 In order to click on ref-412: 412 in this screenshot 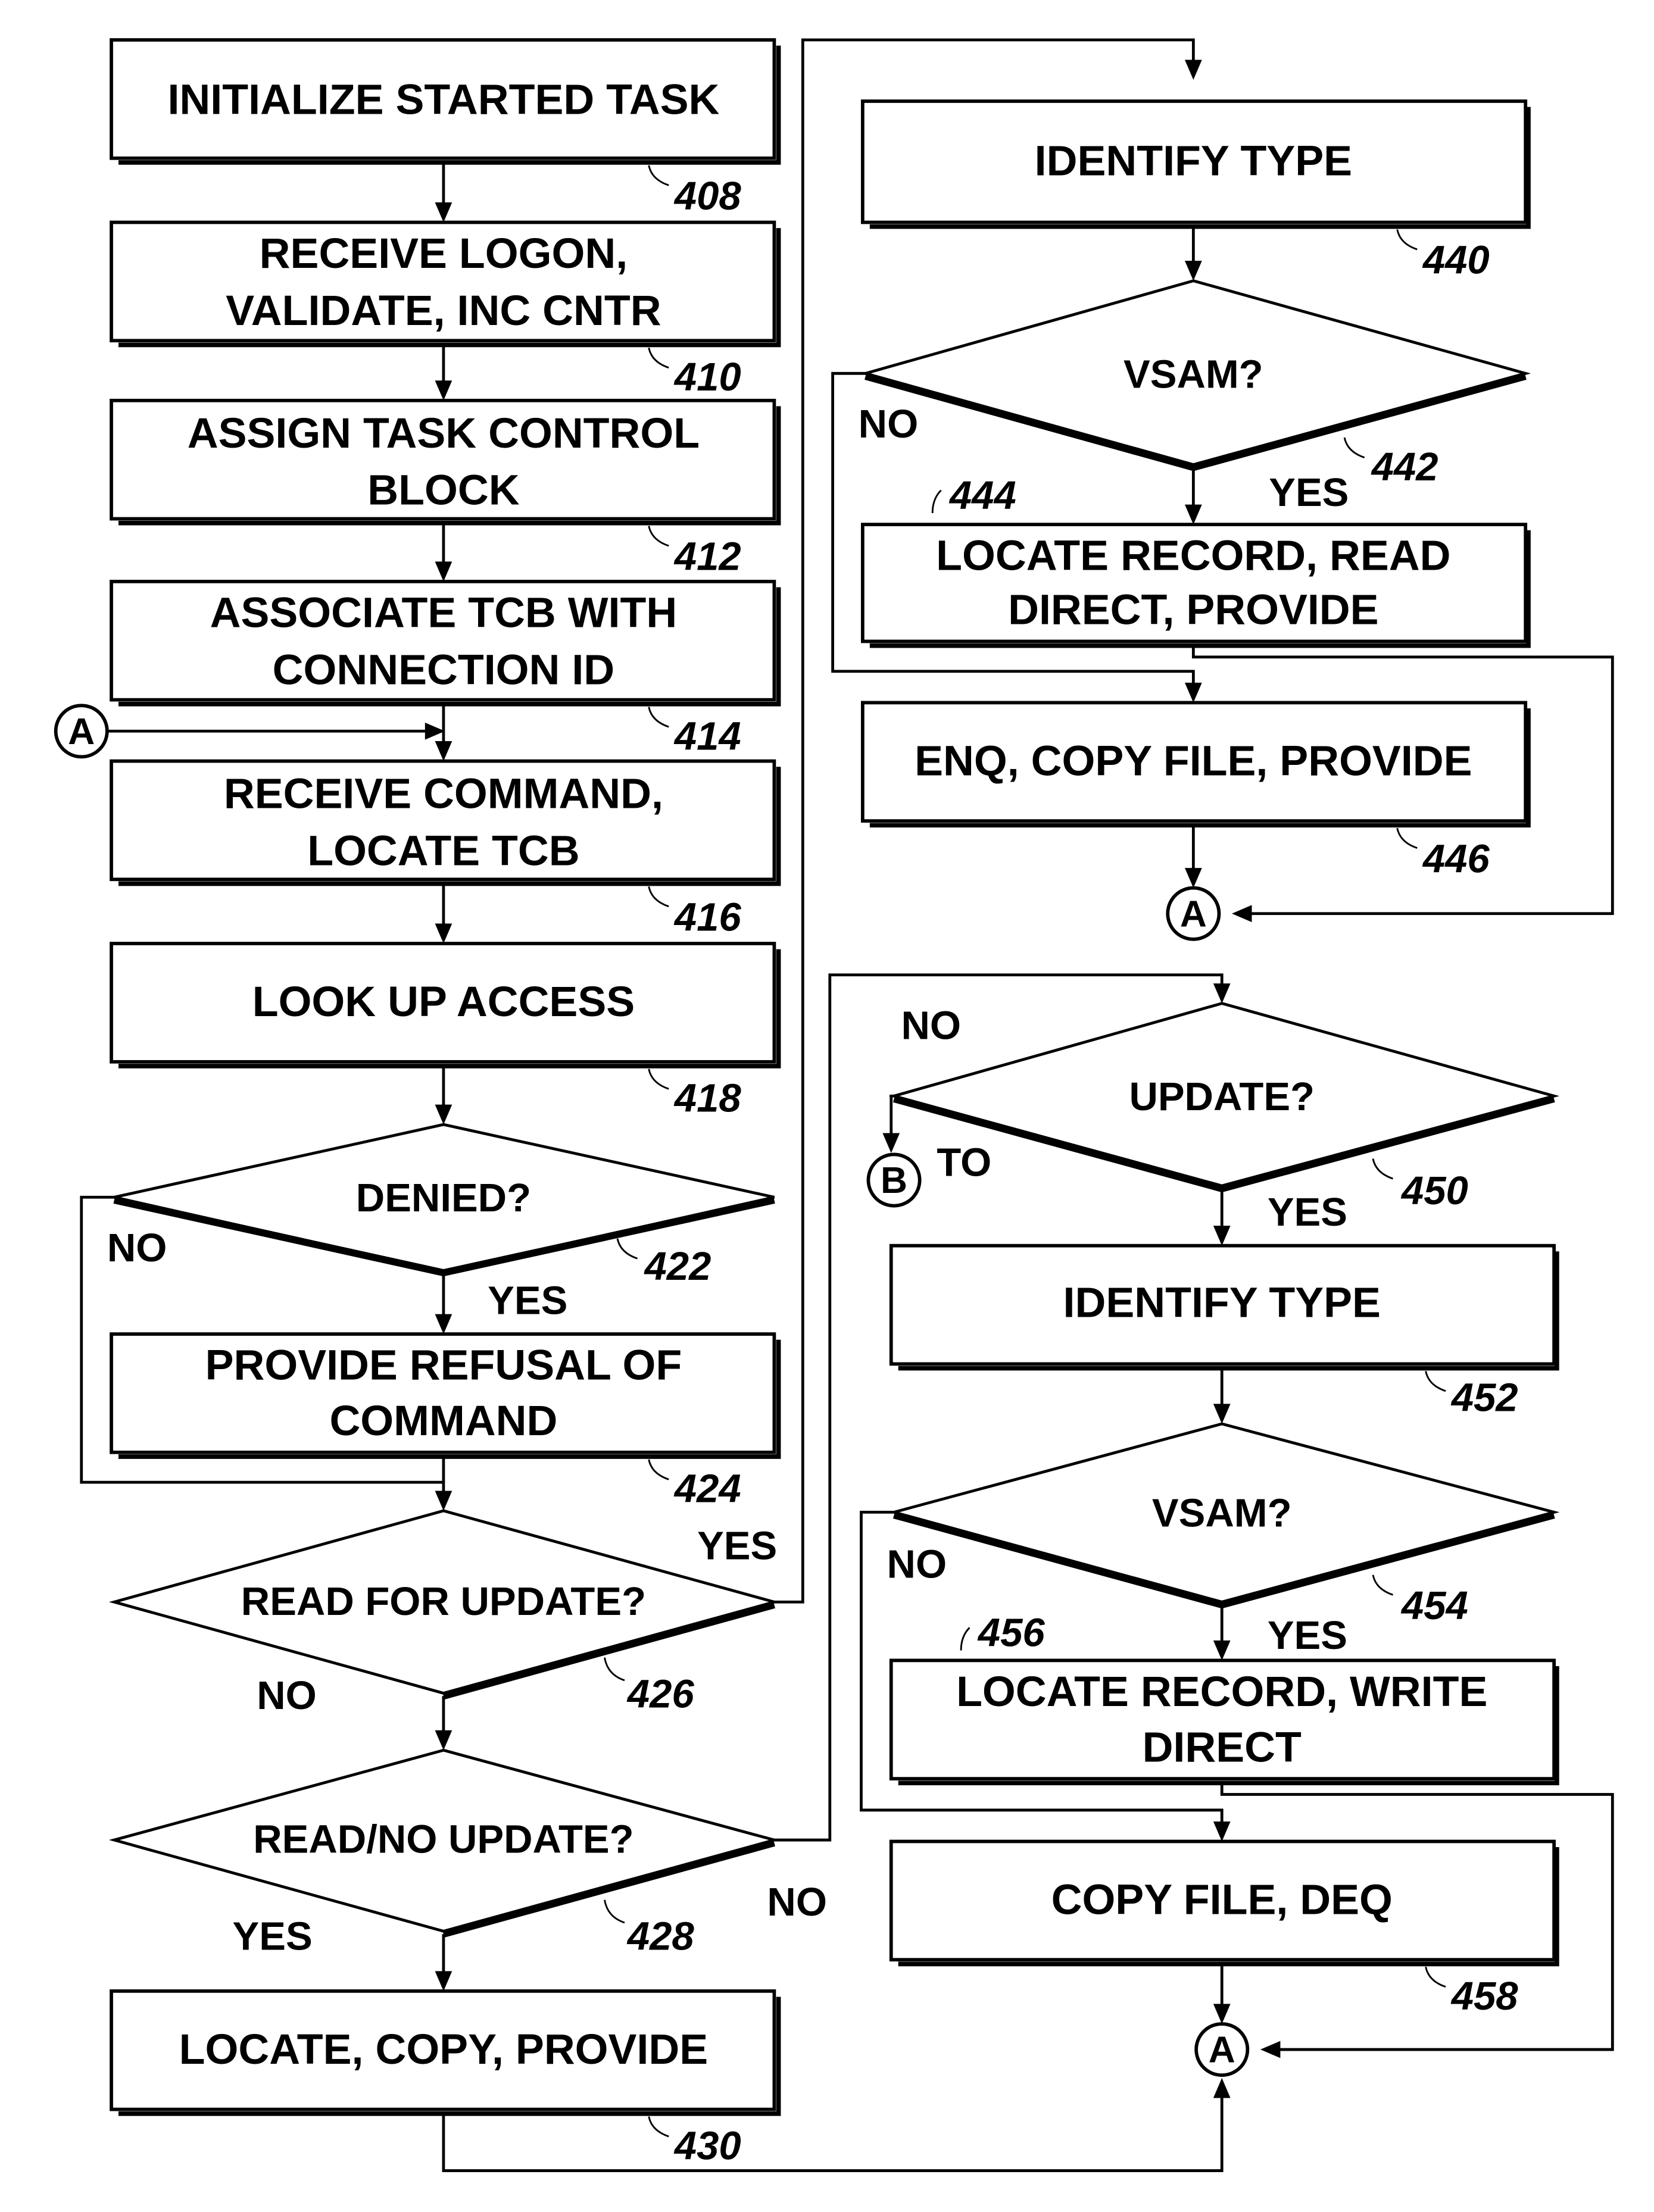, I will do `click(707, 557)`.